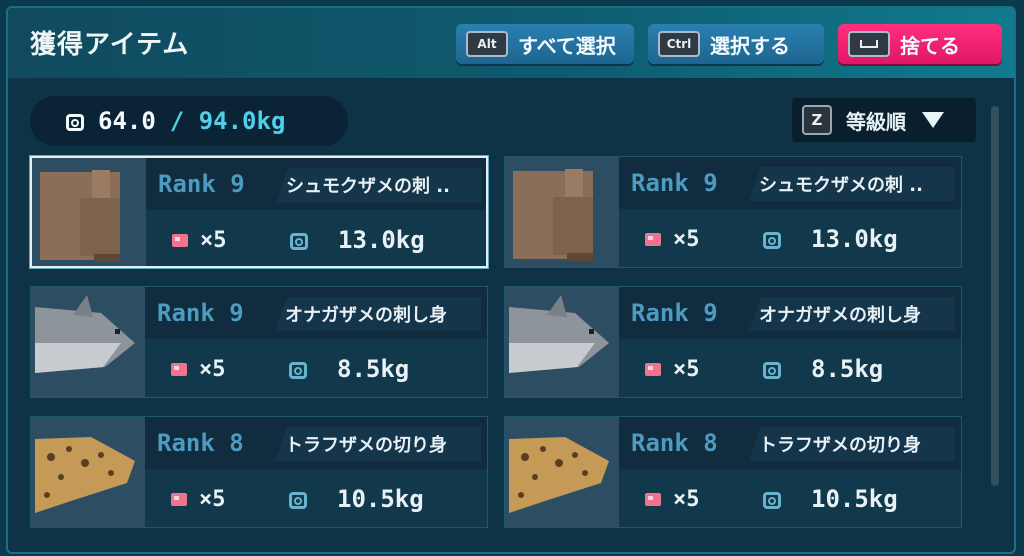  I want to click on max-weight: / 94.0kg, so click(227, 121).